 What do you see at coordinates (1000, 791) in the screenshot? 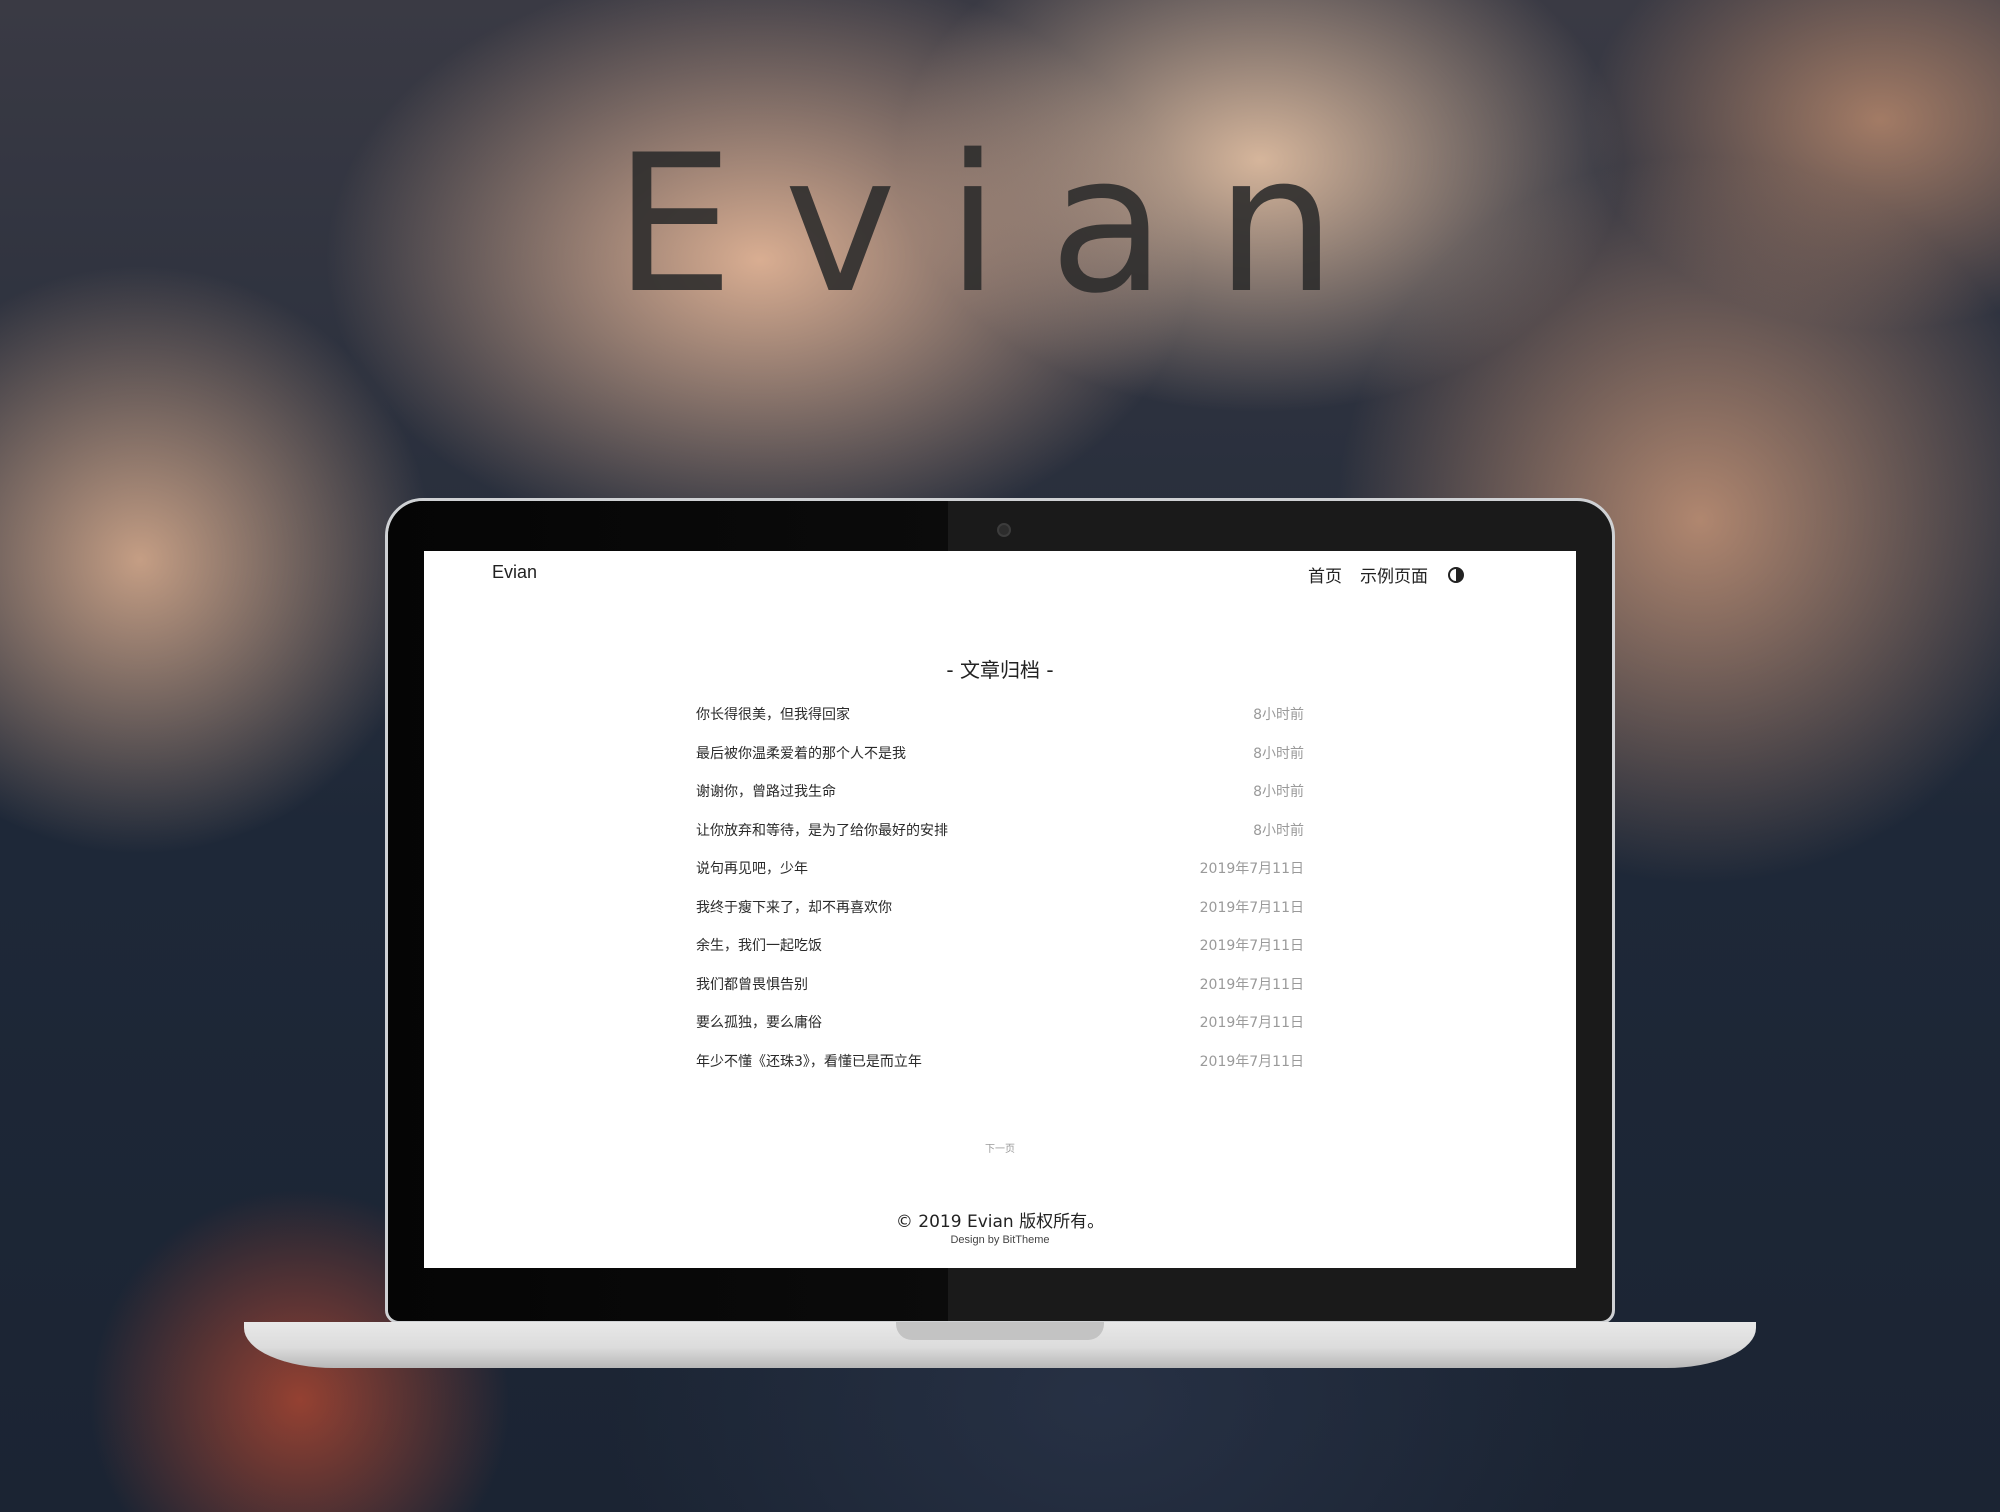
I see `archive-row: 谢谢你，曾路过我生命 8小时前` at bounding box center [1000, 791].